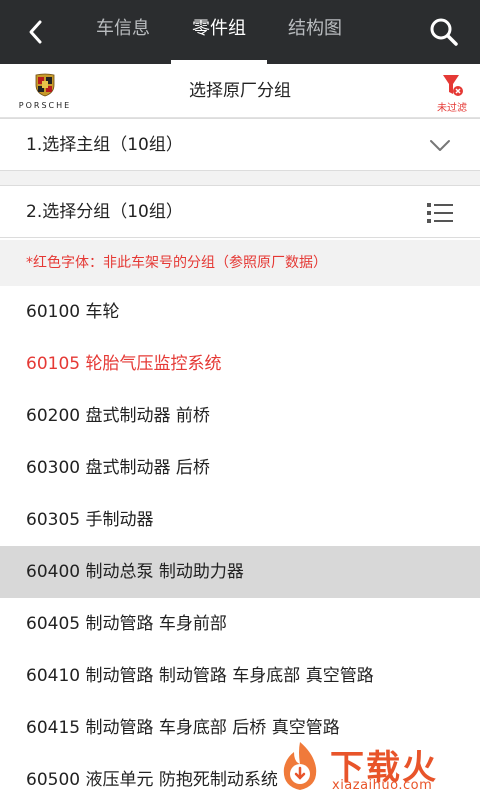 This screenshot has width=480, height=800. Describe the element at coordinates (440, 145) in the screenshot. I see `chevron-down-icon` at that location.